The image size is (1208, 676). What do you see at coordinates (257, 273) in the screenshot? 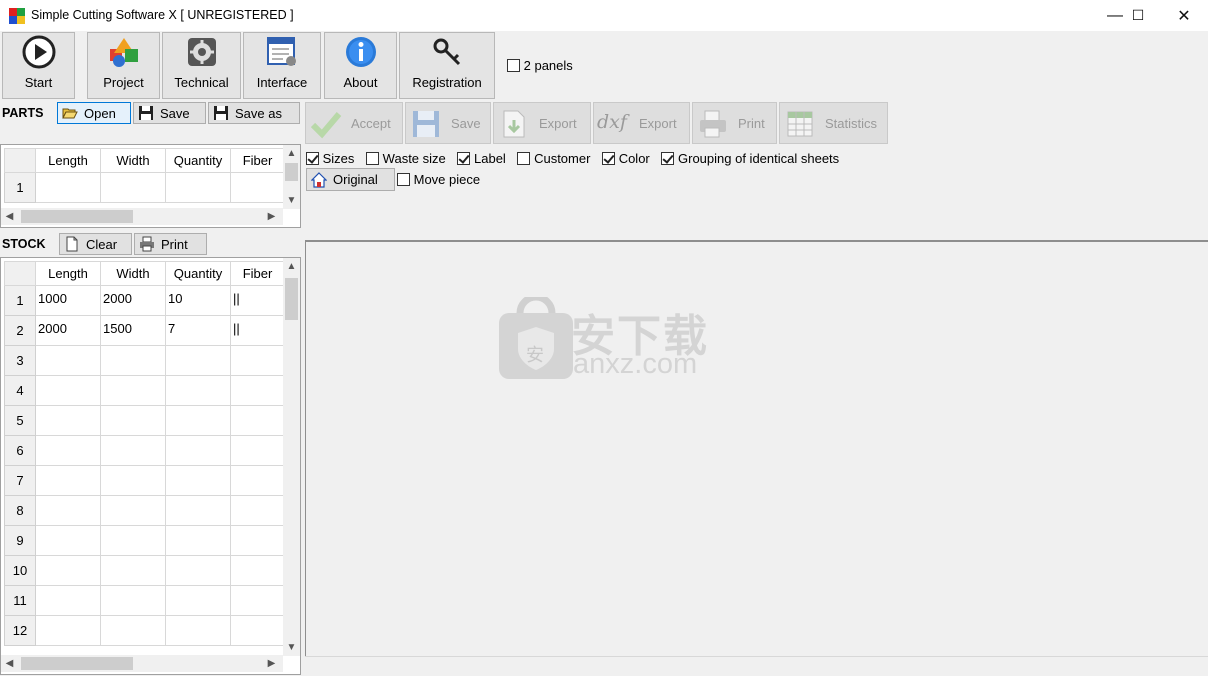
I see `stock-col-fiber: Fiber` at bounding box center [257, 273].